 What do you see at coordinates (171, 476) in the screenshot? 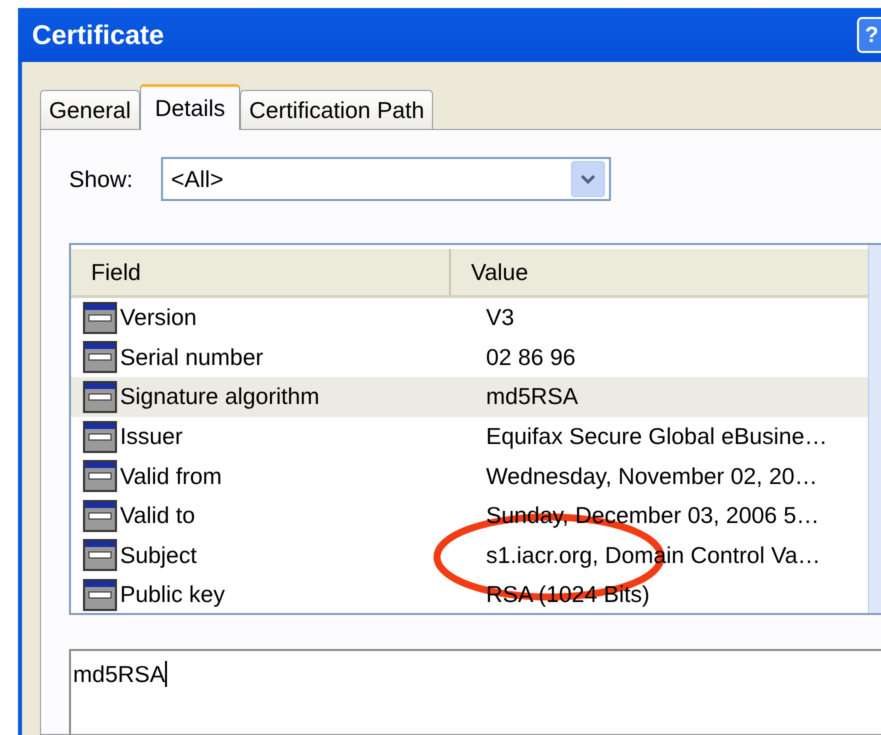
I see `field-name: Valid from` at bounding box center [171, 476].